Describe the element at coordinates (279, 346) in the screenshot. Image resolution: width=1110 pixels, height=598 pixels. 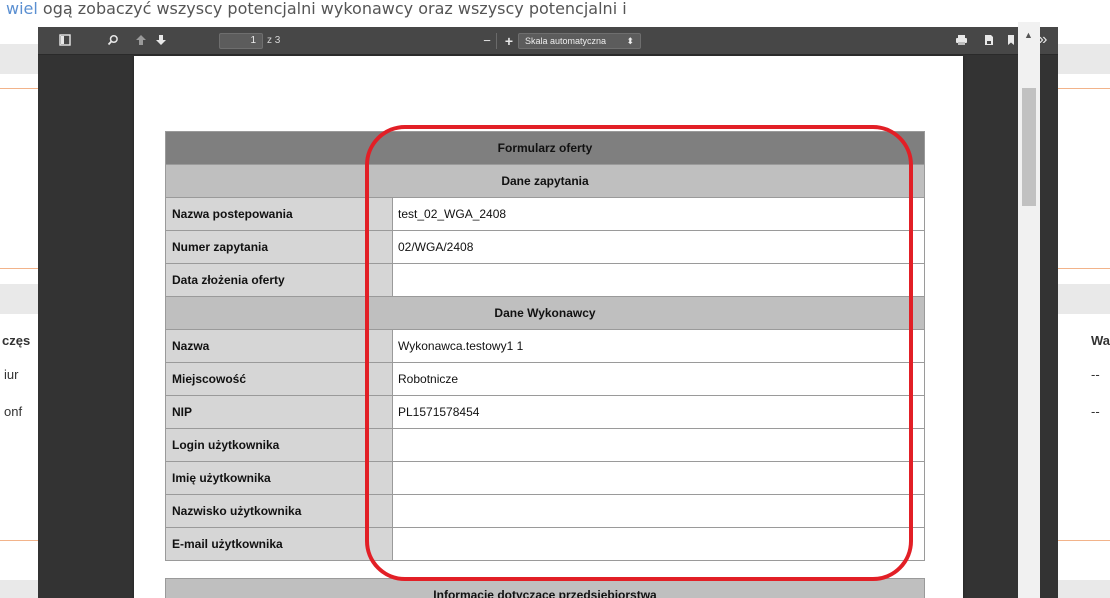
I see `field-label: Nazwa` at that location.